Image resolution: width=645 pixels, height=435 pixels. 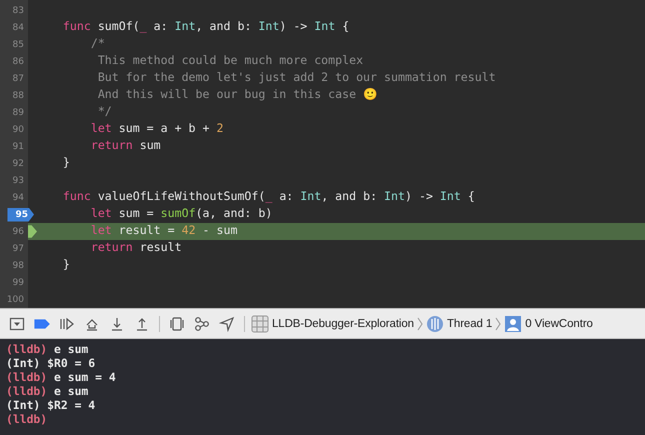 I want to click on line-number: 83, so click(x=18, y=11).